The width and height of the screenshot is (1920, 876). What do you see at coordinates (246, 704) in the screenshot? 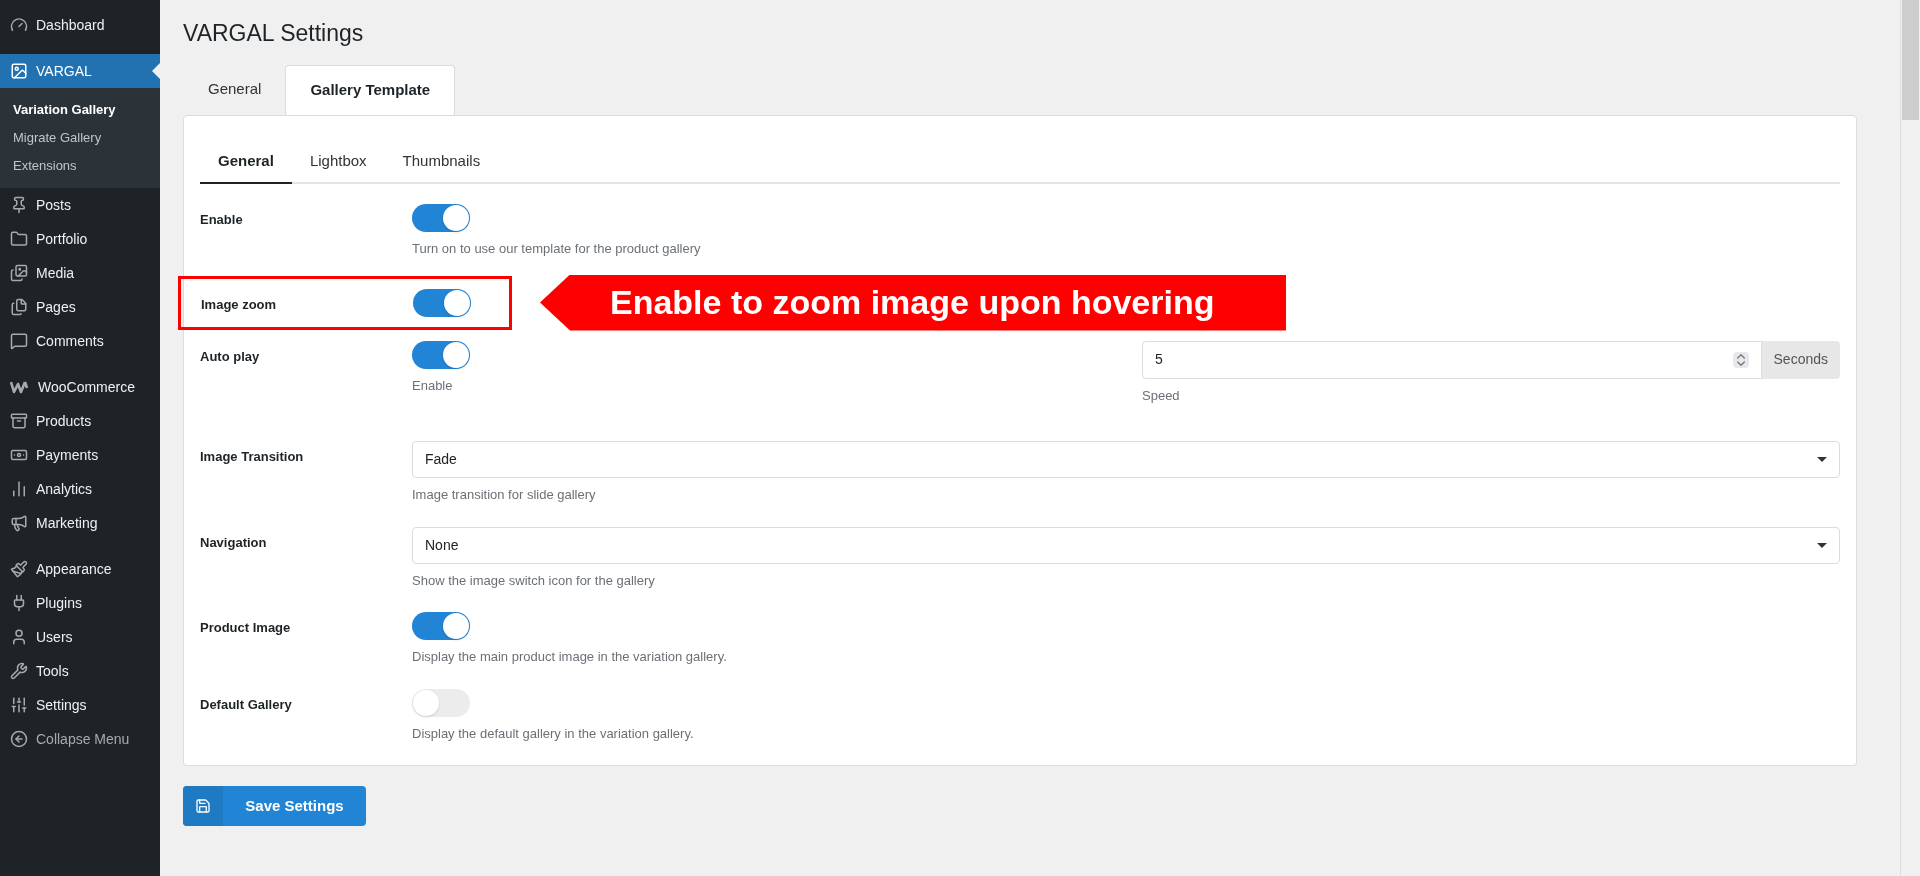
I see `setting-label: Default Gallery` at bounding box center [246, 704].